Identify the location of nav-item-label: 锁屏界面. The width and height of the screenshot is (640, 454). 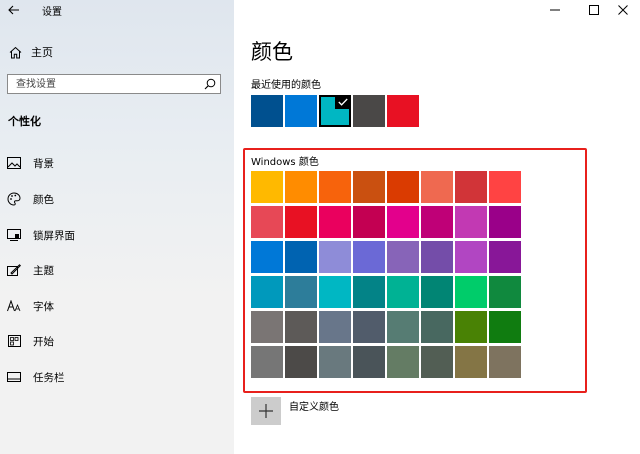
(54, 235).